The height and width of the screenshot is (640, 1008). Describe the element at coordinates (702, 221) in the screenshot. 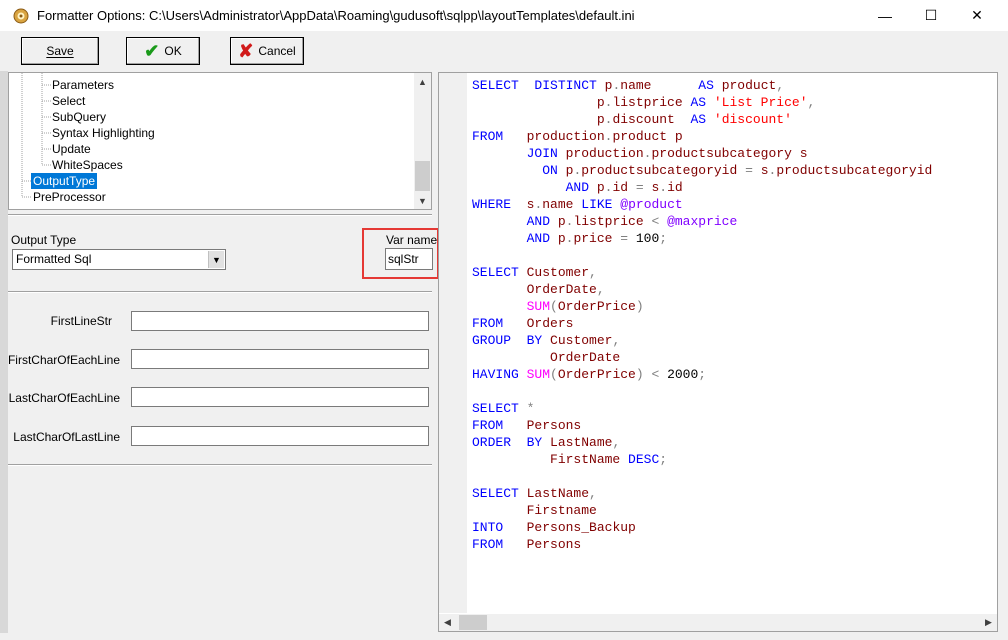

I see `code-line: AND p.listprice < @maxprice` at that location.